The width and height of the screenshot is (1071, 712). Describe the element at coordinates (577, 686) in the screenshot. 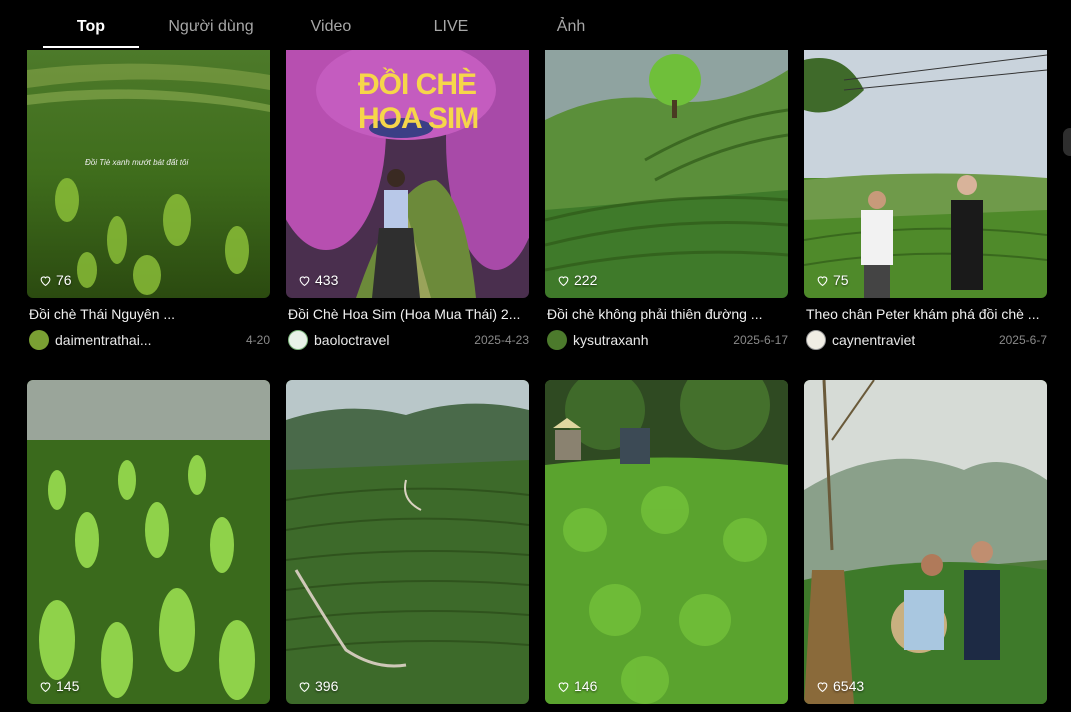

I see `like-count: 146` at that location.